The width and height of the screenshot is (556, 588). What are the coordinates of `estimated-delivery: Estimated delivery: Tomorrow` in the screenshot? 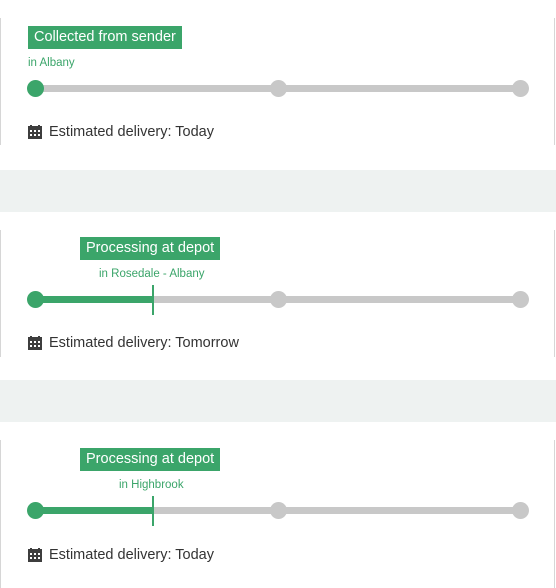 It's located at (133, 343).